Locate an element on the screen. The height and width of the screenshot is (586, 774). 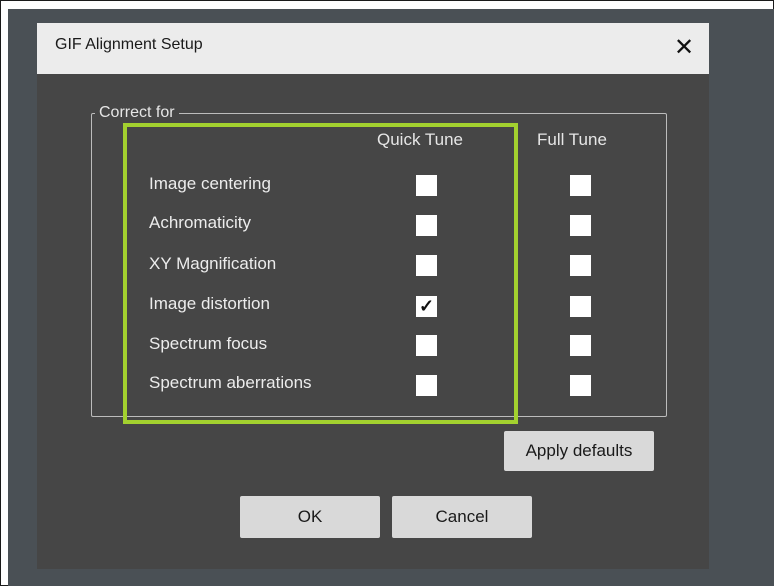
row-label-image-centering: Image centering is located at coordinates (210, 183).